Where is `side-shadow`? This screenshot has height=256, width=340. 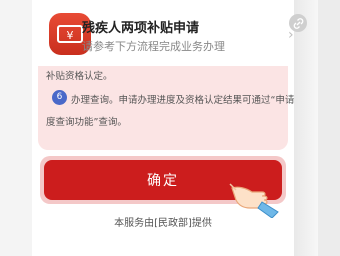 side-shadow is located at coordinates (306, 128).